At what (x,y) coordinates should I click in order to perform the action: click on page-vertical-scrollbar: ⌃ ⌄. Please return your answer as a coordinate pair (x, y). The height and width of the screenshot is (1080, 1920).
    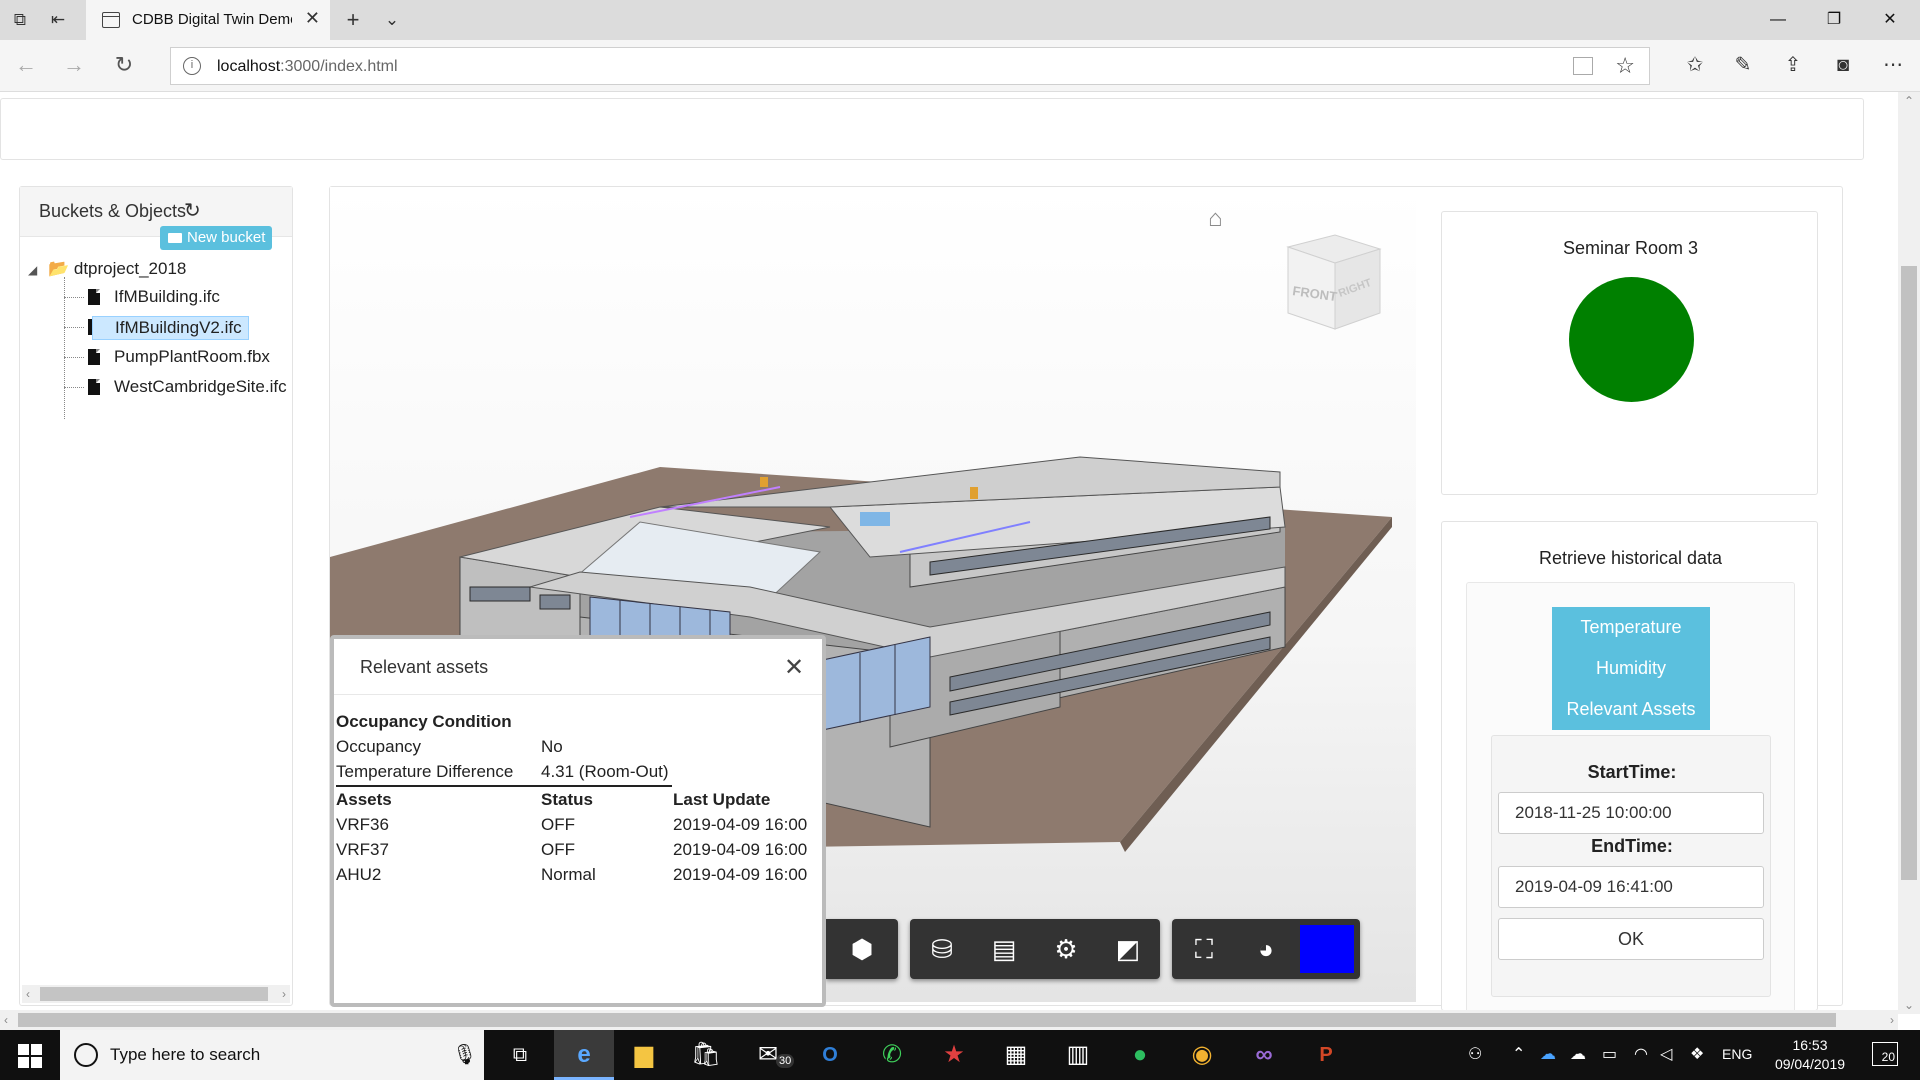
    Looking at the image, I should click on (1909, 553).